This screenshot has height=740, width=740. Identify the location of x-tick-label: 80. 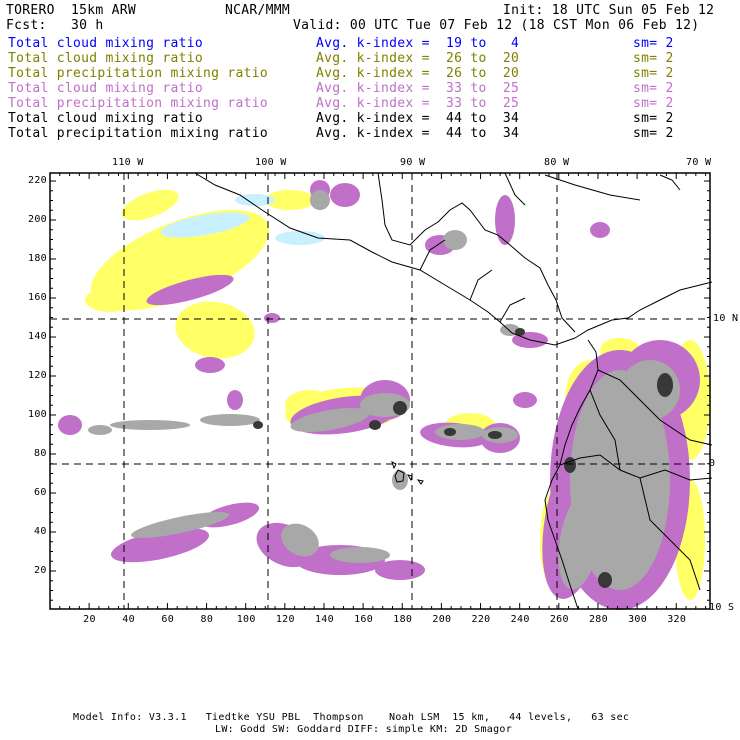
(207, 619).